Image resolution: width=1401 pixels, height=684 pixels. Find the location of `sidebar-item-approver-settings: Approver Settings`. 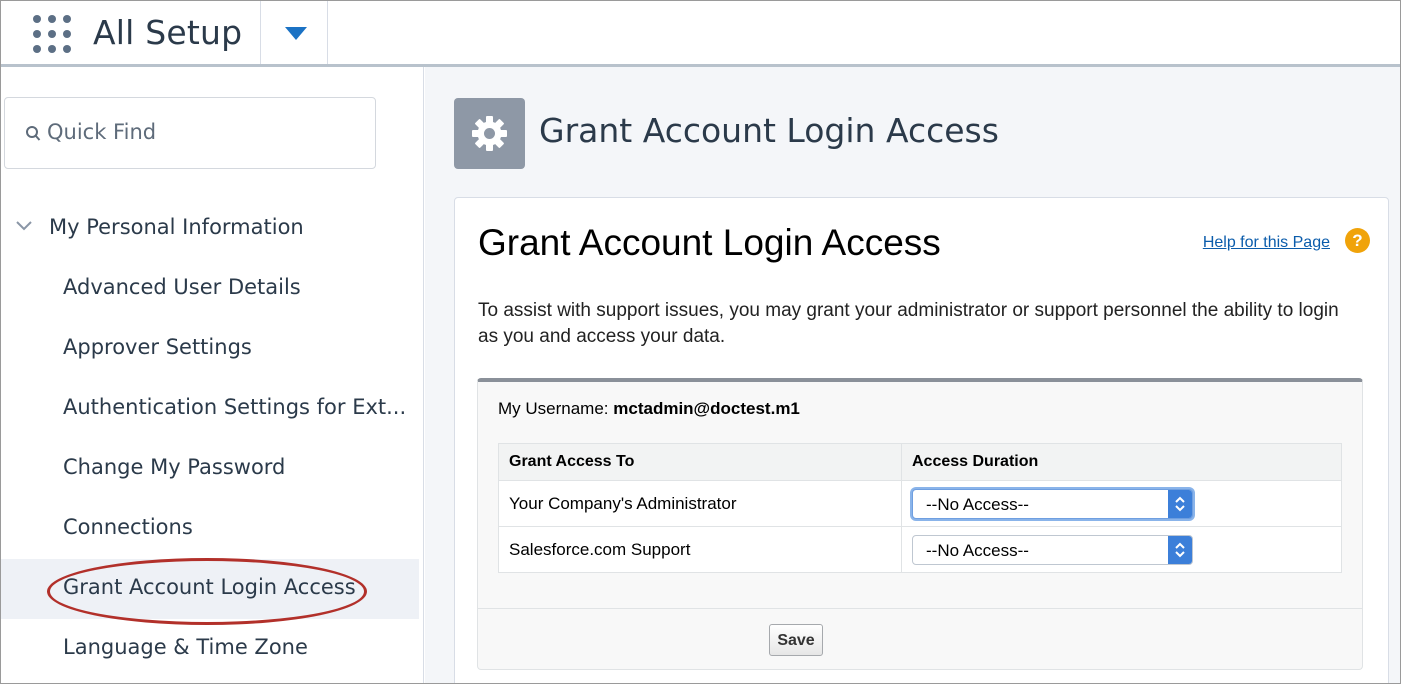

sidebar-item-approver-settings: Approver Settings is located at coordinates (210, 349).